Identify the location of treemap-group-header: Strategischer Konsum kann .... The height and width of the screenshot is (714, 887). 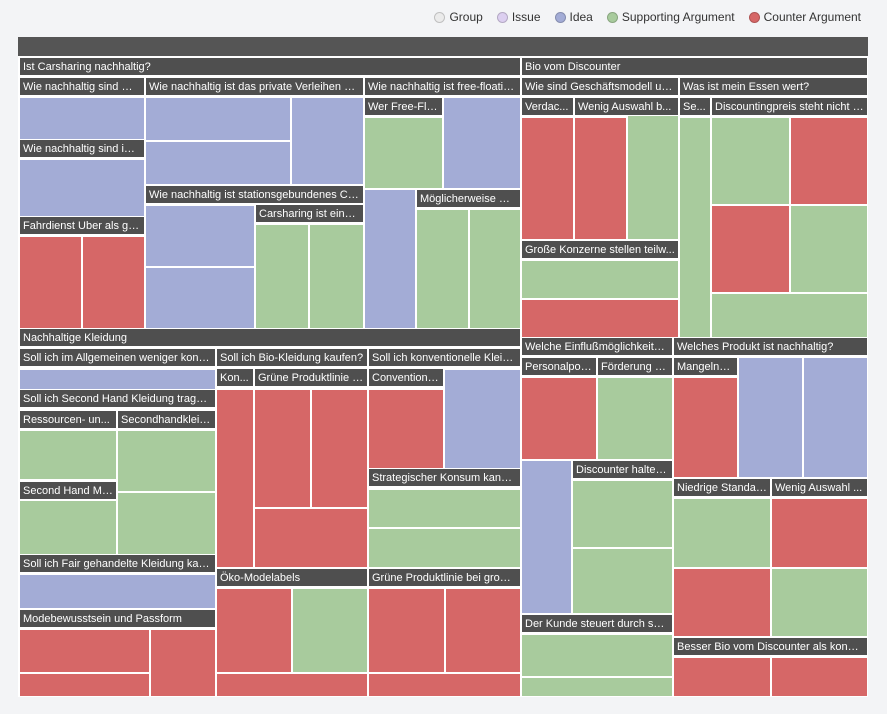
(444, 477).